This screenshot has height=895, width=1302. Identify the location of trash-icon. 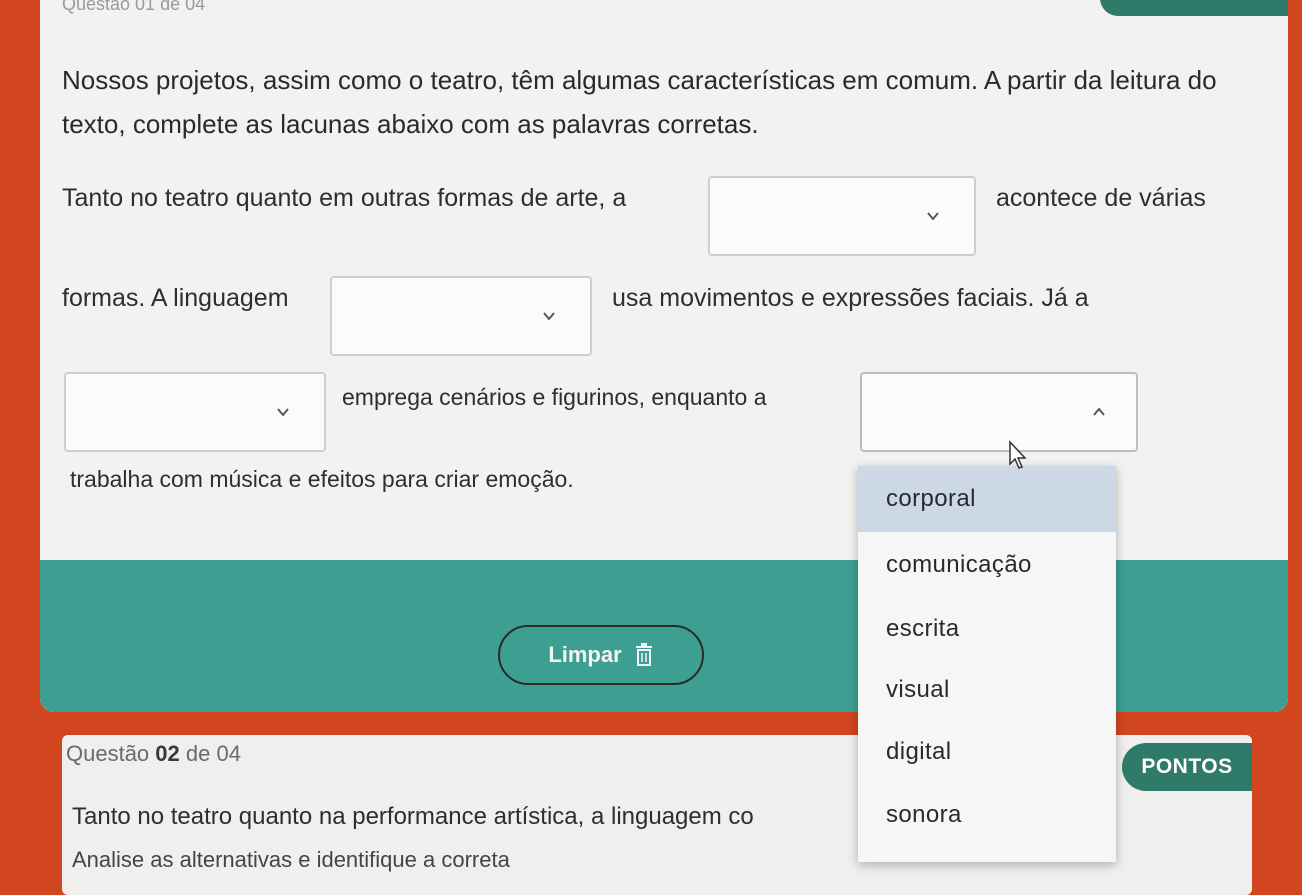
(643, 654).